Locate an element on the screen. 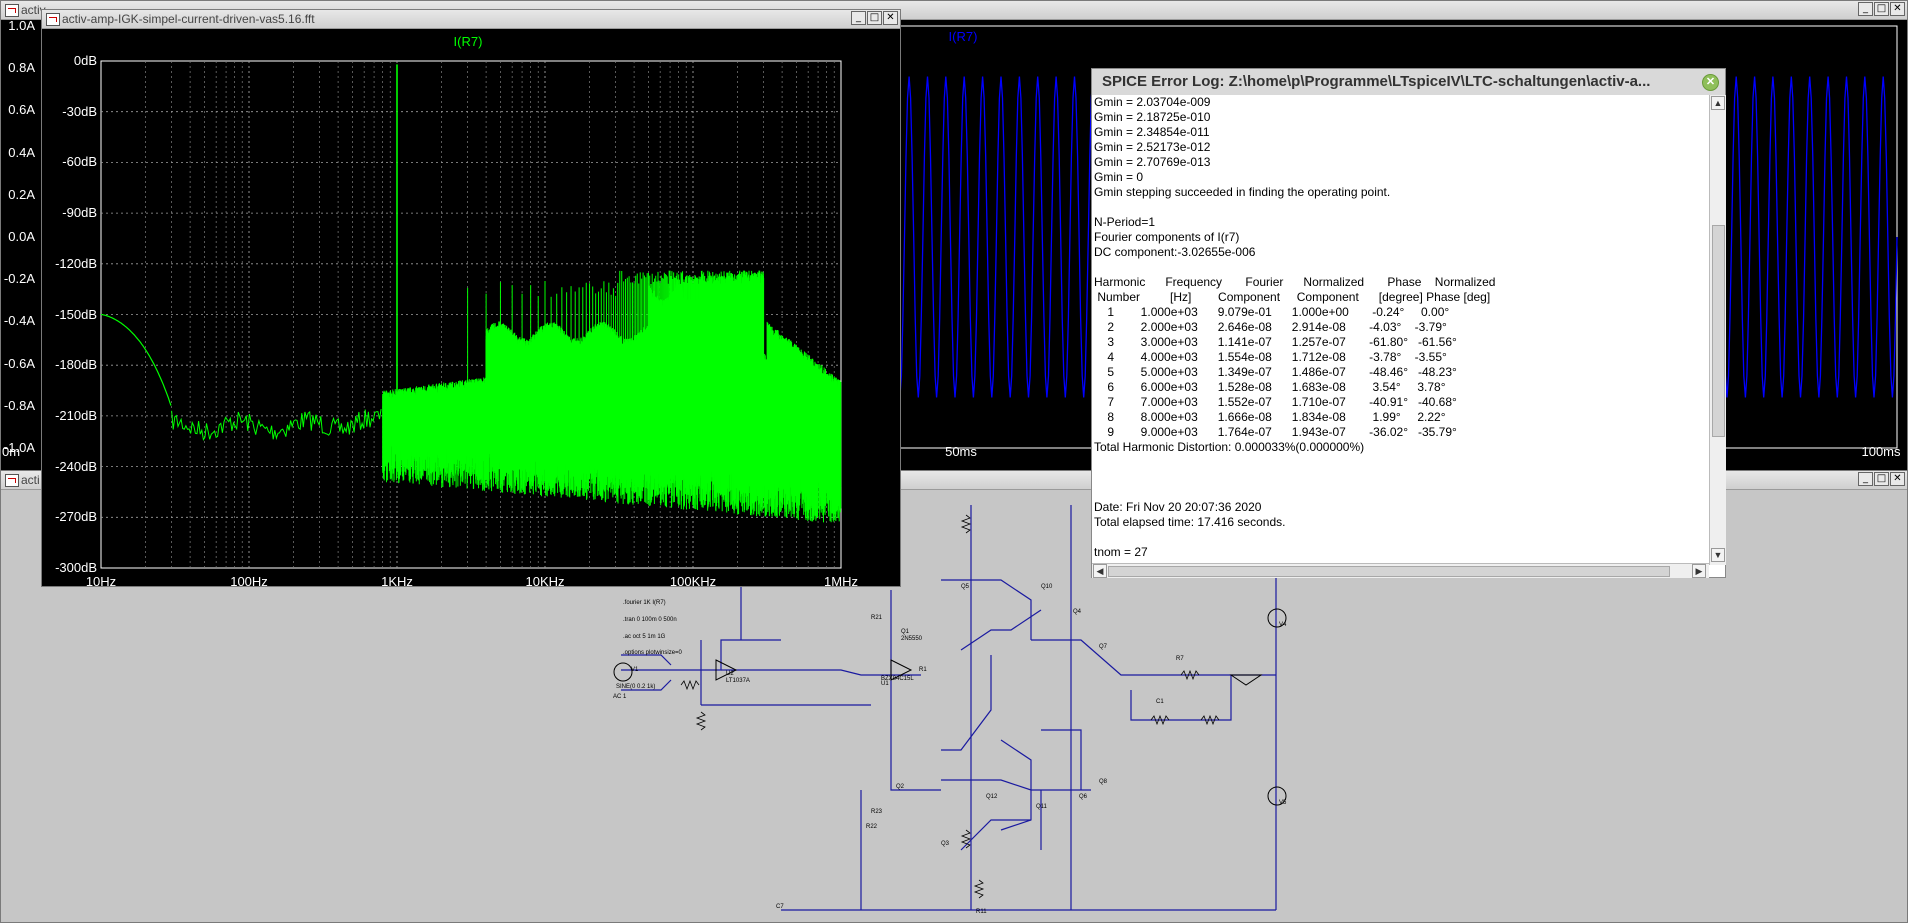 The width and height of the screenshot is (1908, 923). time-y-tick-label: 1.0A is located at coordinates (21, 25).